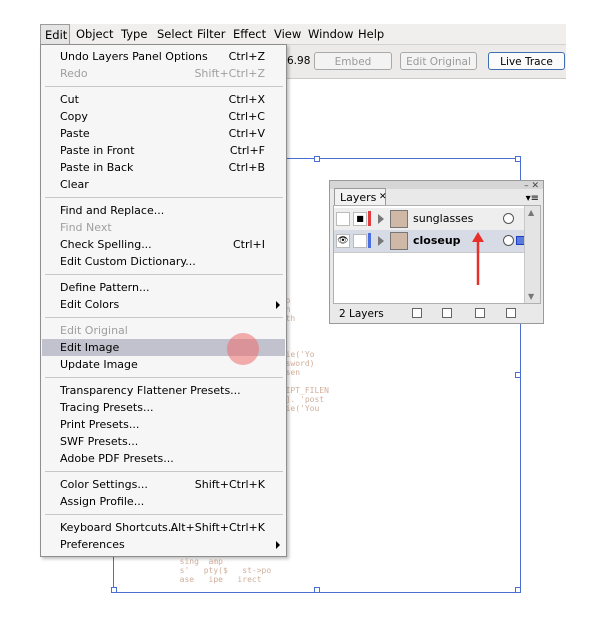 The image size is (600, 630). Describe the element at coordinates (163, 184) in the screenshot. I see `menu-item-clear: Clear` at that location.